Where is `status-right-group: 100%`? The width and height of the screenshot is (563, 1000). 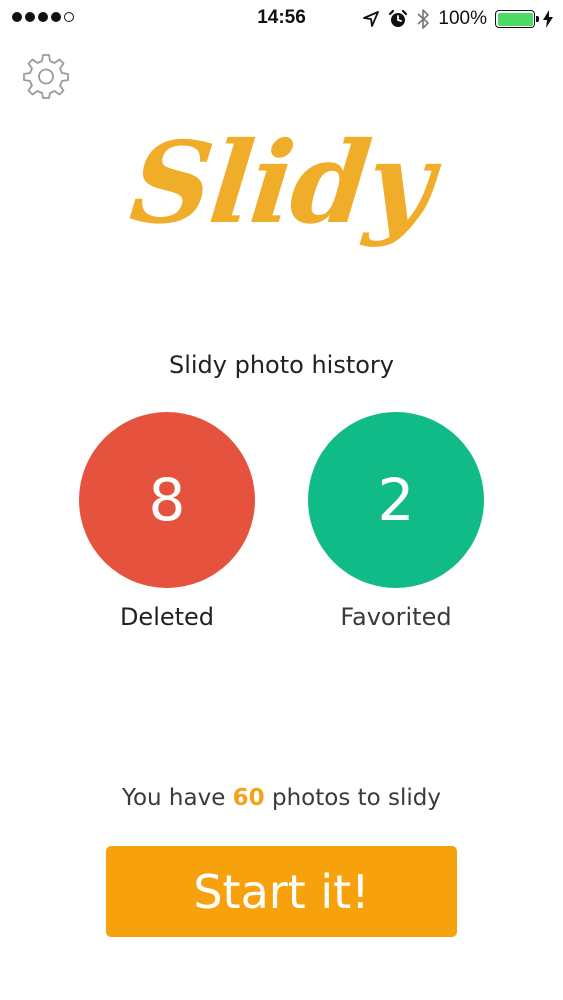 status-right-group: 100% is located at coordinates (457, 19).